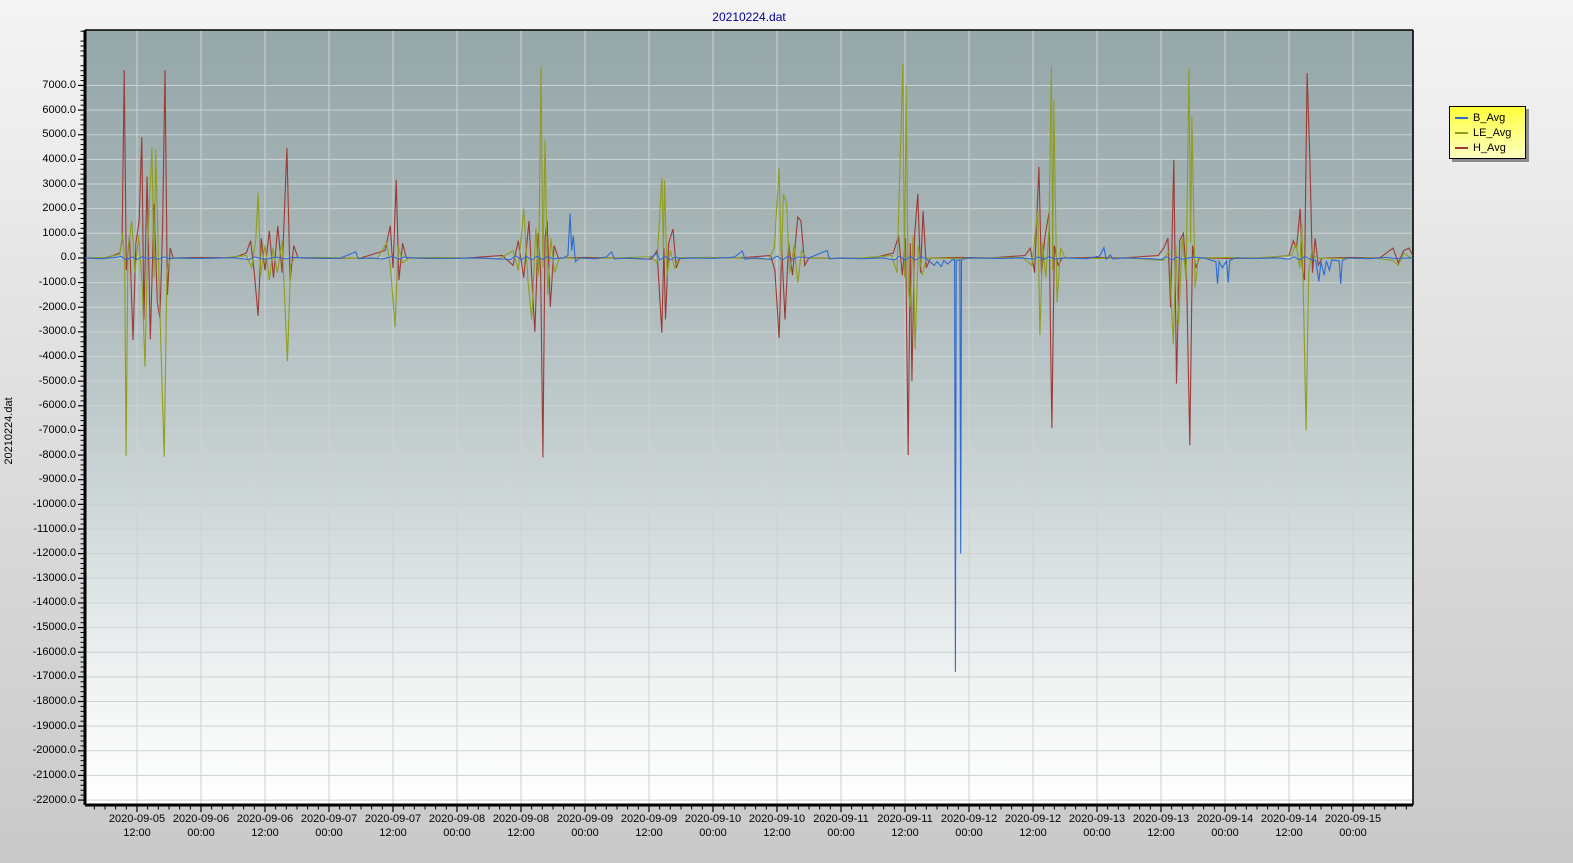 The height and width of the screenshot is (863, 1573). Describe the element at coordinates (54, 627) in the screenshot. I see `y-tick-label: -15000.0` at that location.